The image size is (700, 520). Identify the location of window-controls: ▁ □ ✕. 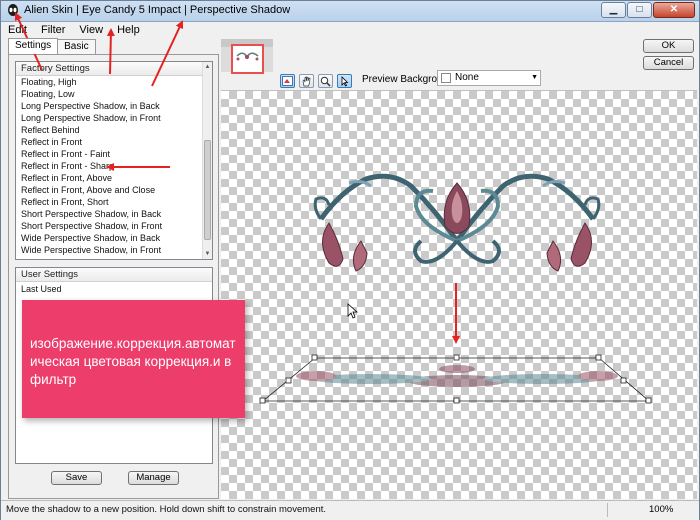
(648, 10).